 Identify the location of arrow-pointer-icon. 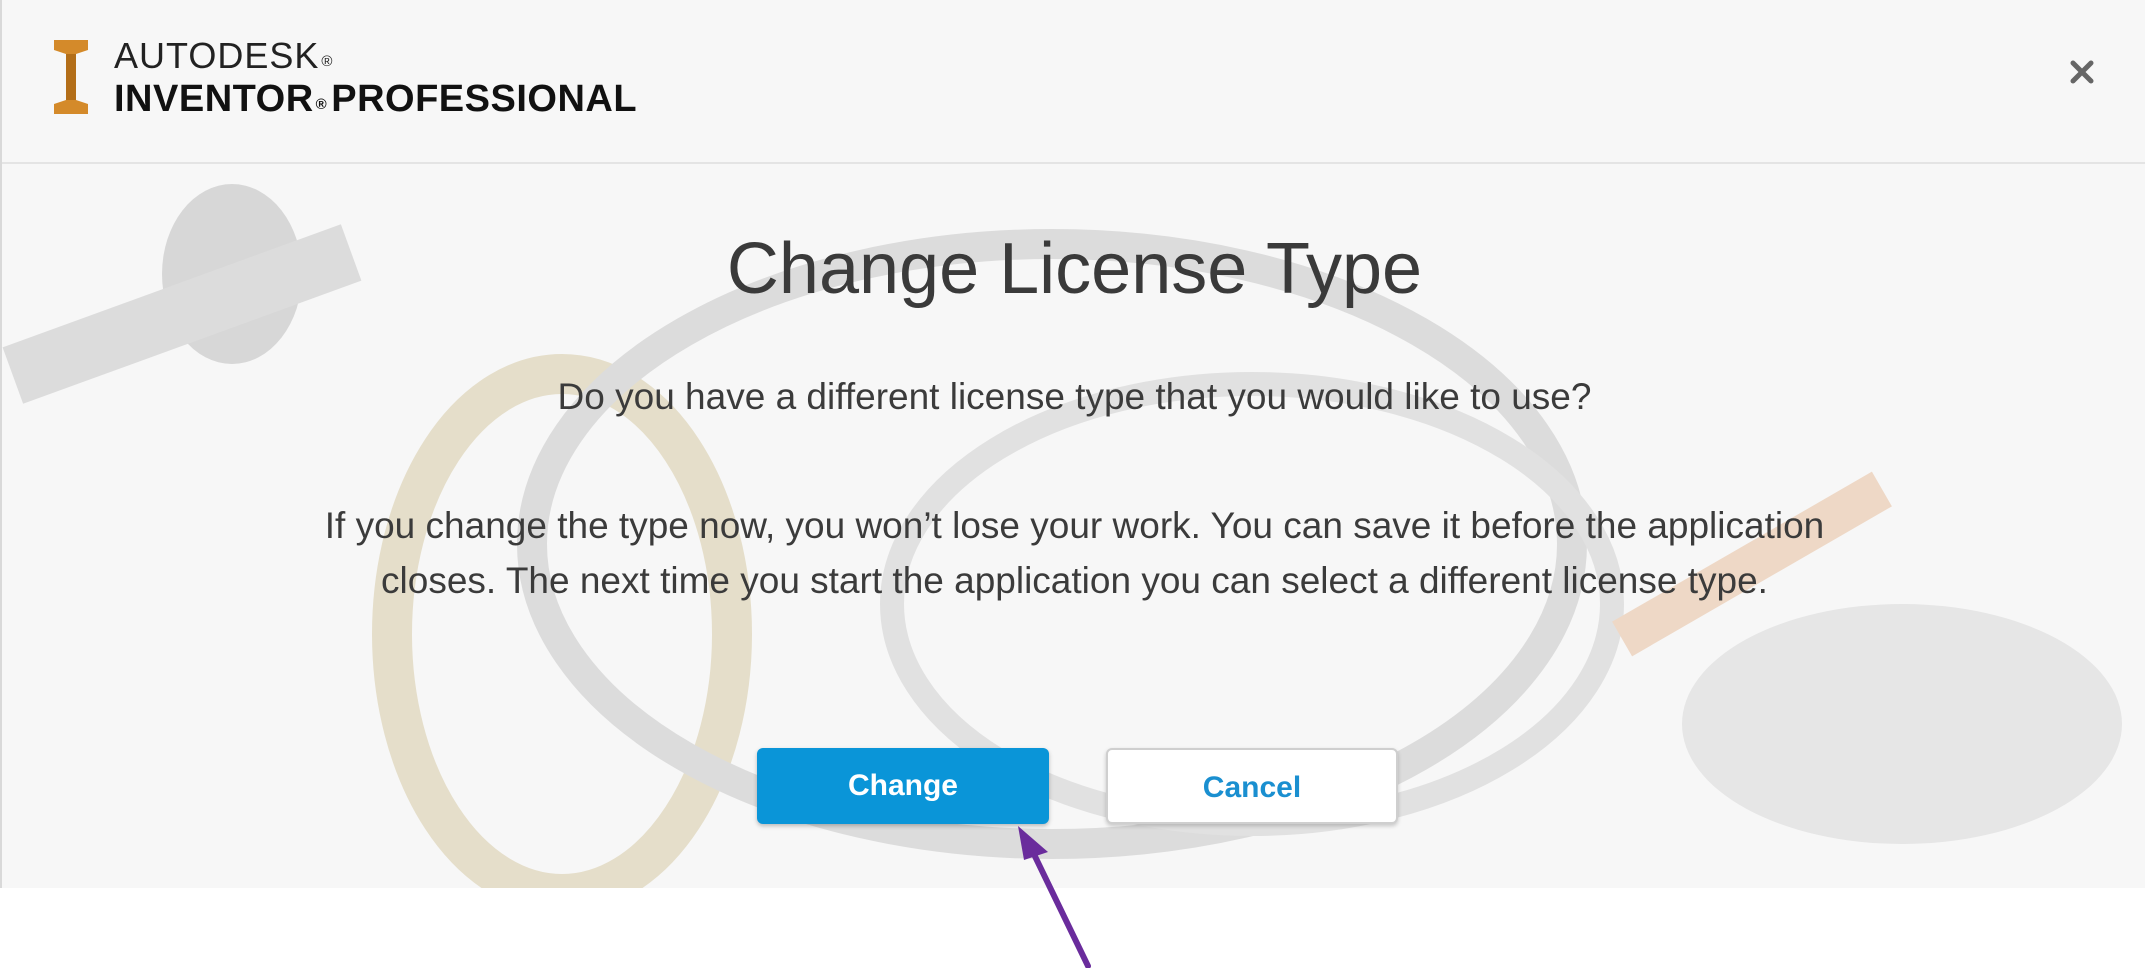
(1054, 897).